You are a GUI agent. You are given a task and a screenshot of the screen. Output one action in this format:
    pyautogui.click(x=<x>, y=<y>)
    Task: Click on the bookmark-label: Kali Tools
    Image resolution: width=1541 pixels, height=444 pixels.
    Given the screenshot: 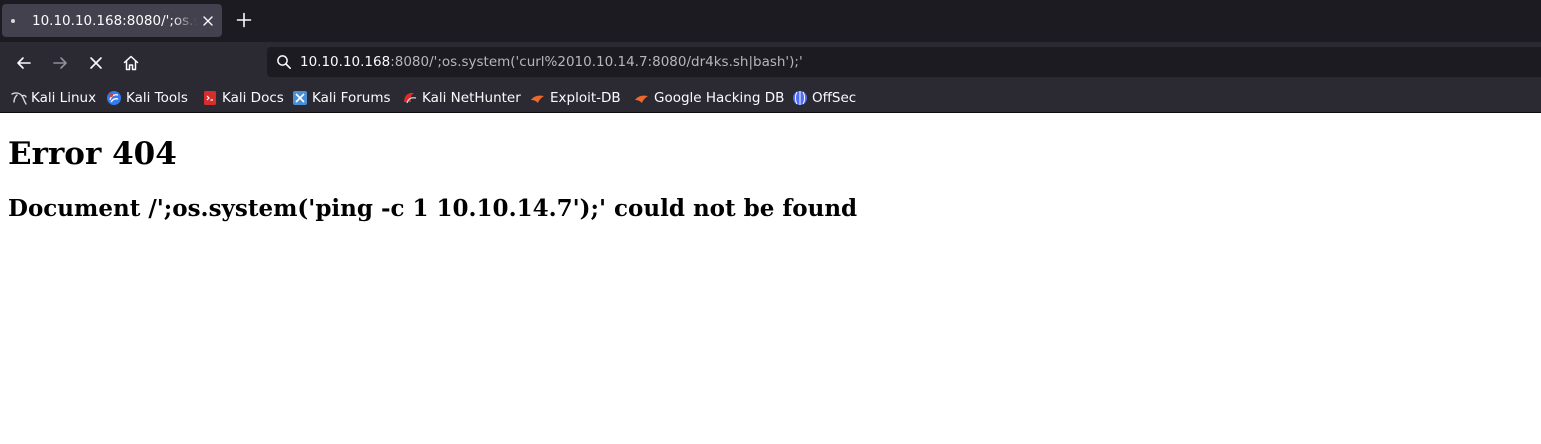 What is the action you would take?
    pyautogui.click(x=157, y=98)
    